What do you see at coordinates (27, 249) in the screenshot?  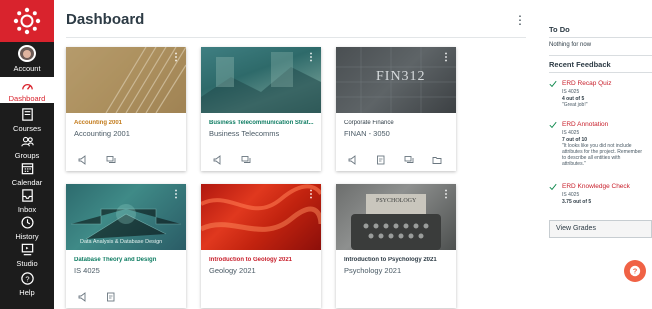 I see `studio-icon` at bounding box center [27, 249].